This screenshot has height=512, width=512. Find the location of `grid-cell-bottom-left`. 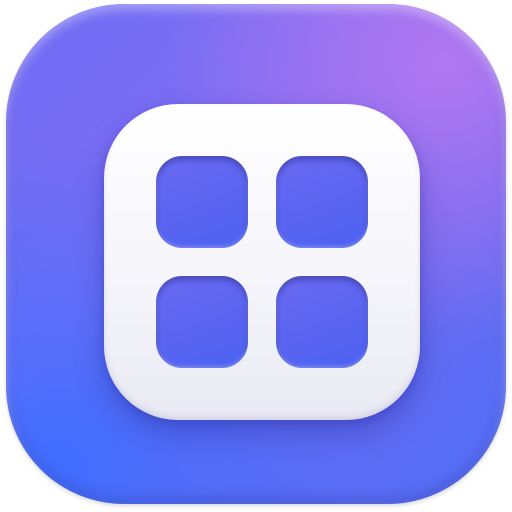

grid-cell-bottom-left is located at coordinates (202, 322).